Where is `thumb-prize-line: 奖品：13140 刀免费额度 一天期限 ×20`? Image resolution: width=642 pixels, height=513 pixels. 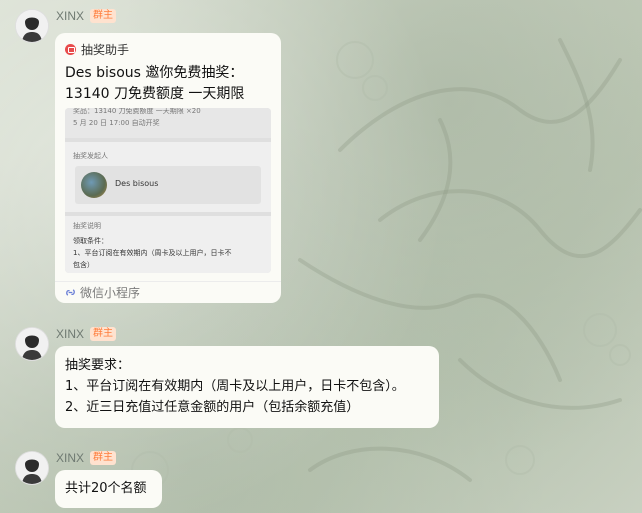 thumb-prize-line: 奖品：13140 刀免费额度 一天期限 ×20 is located at coordinates (137, 111).